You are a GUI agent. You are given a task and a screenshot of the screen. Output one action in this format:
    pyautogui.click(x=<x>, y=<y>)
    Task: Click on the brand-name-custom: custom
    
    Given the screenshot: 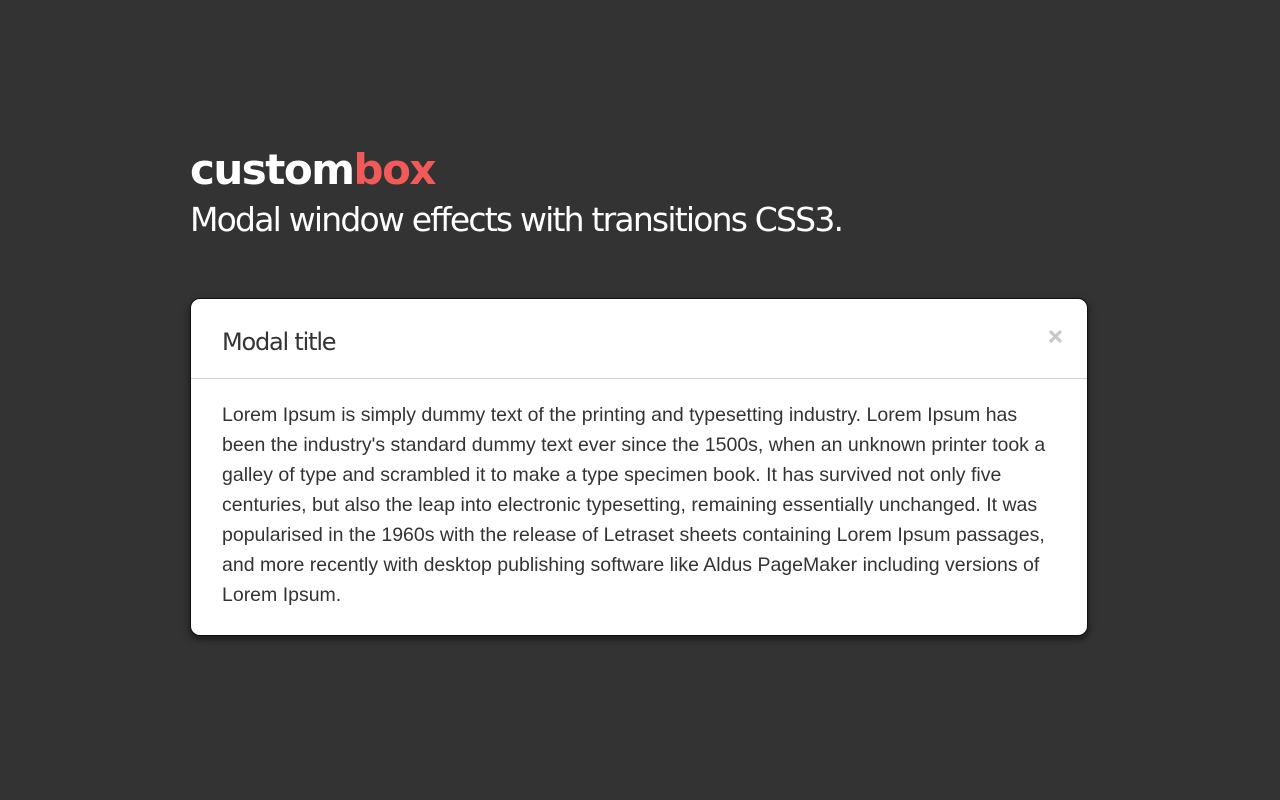 What is the action you would take?
    pyautogui.click(x=272, y=169)
    